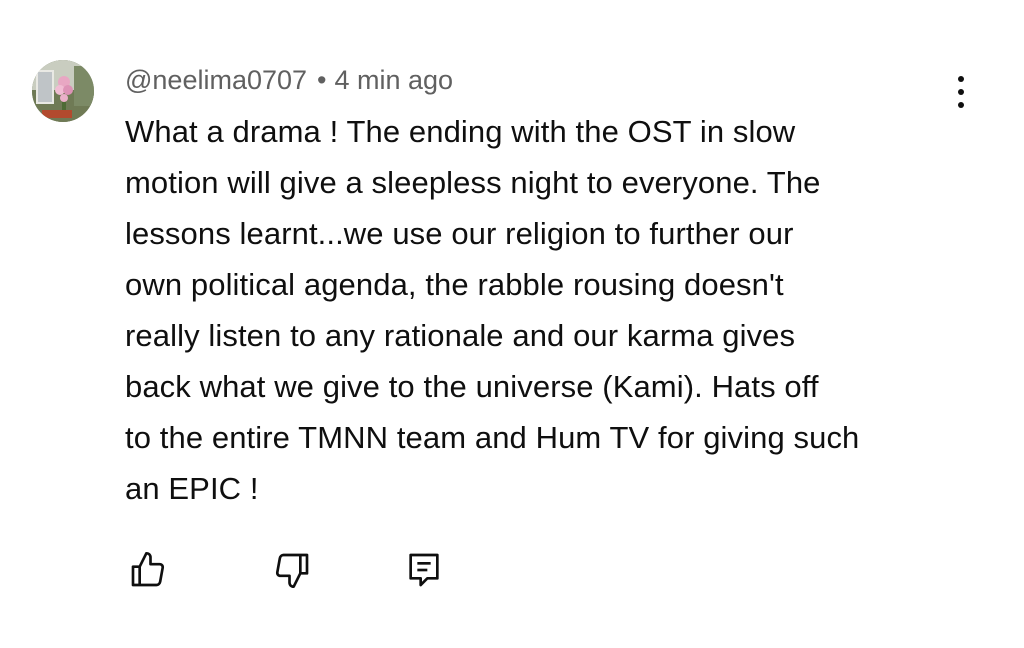 The width and height of the screenshot is (1024, 648). I want to click on dislike-button, so click(292, 570).